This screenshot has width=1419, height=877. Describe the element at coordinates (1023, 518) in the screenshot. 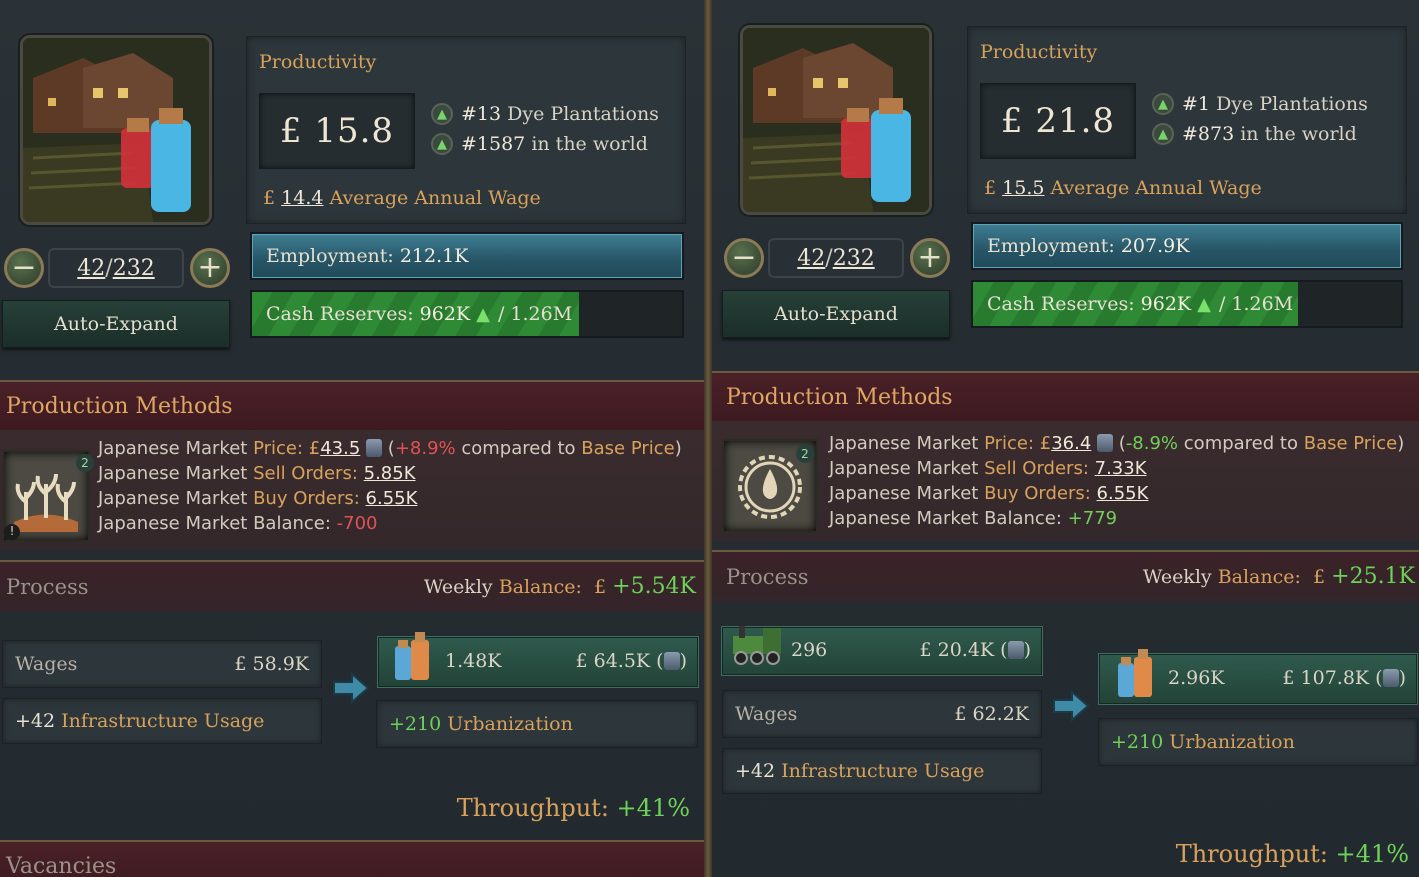

I see `market-balance-label: Balance:` at that location.